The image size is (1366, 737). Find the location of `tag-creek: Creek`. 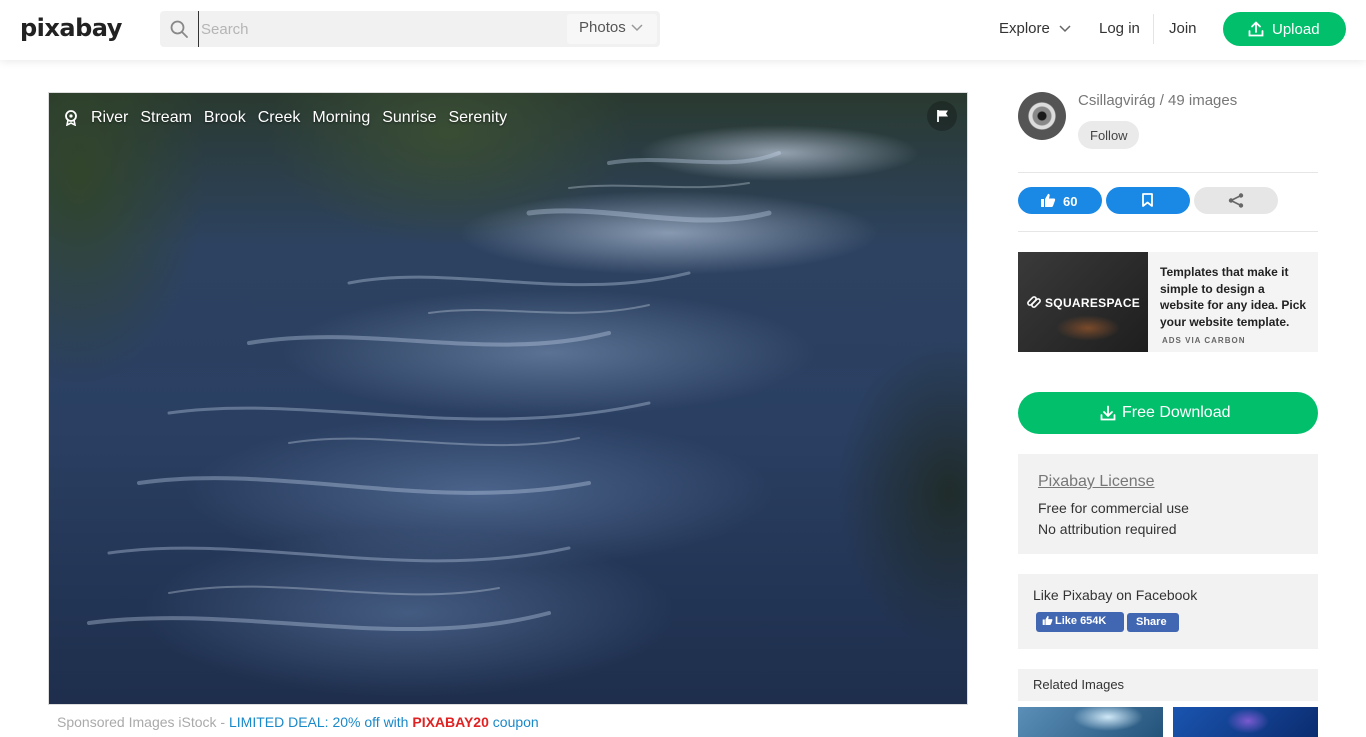

tag-creek: Creek is located at coordinates (279, 118).